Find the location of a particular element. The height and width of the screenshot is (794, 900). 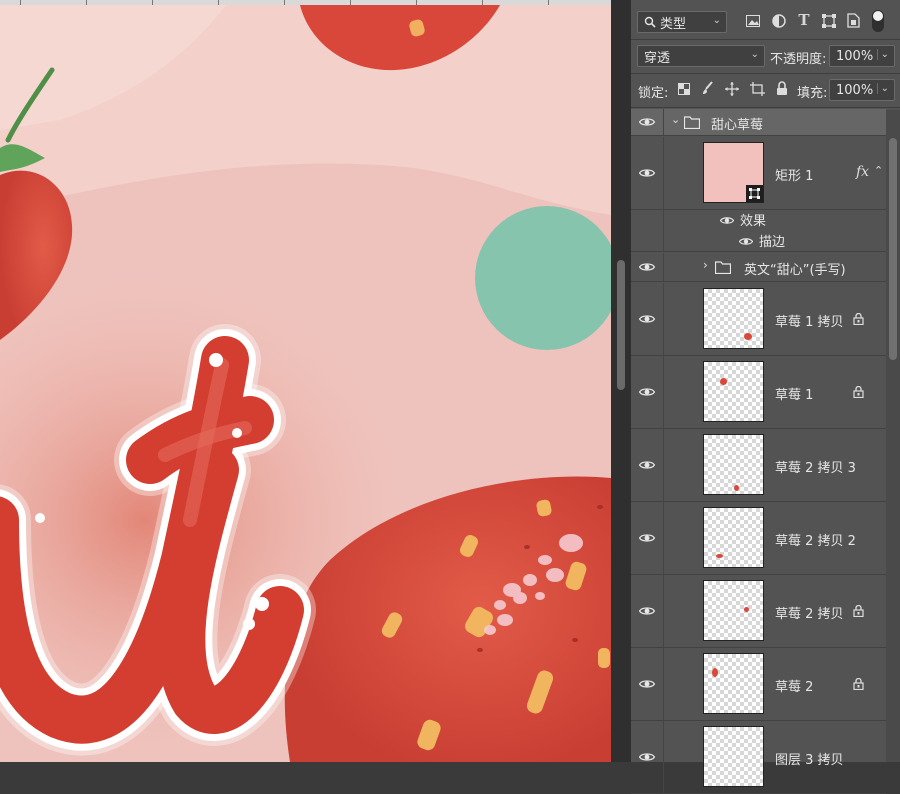

layer-filter-row: 类型 ⌄ T is located at coordinates (765, 22).